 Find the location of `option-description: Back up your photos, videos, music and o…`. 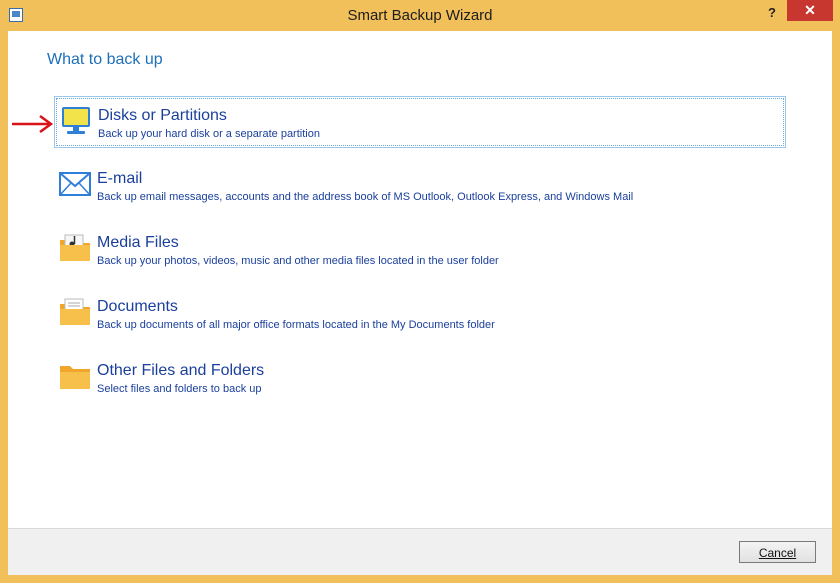

option-description: Back up your photos, videos, music and o… is located at coordinates (298, 261).